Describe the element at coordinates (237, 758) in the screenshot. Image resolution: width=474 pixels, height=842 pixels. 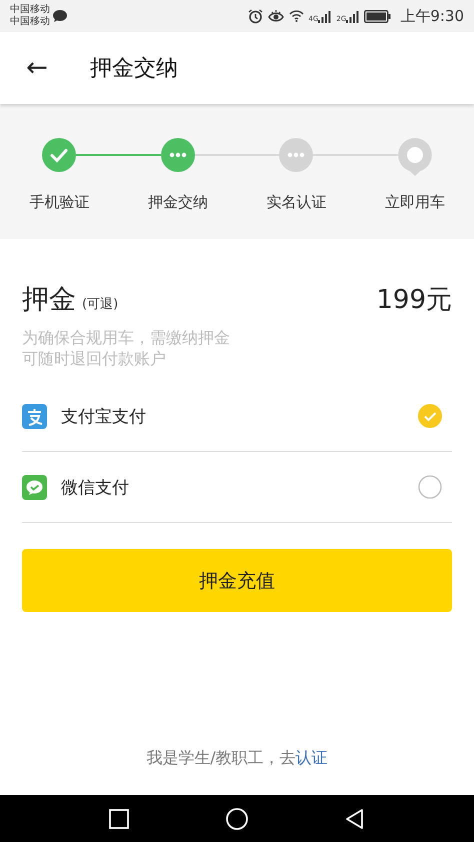
I see `student-verification-text: 我是学生/教职工，去认证` at that location.